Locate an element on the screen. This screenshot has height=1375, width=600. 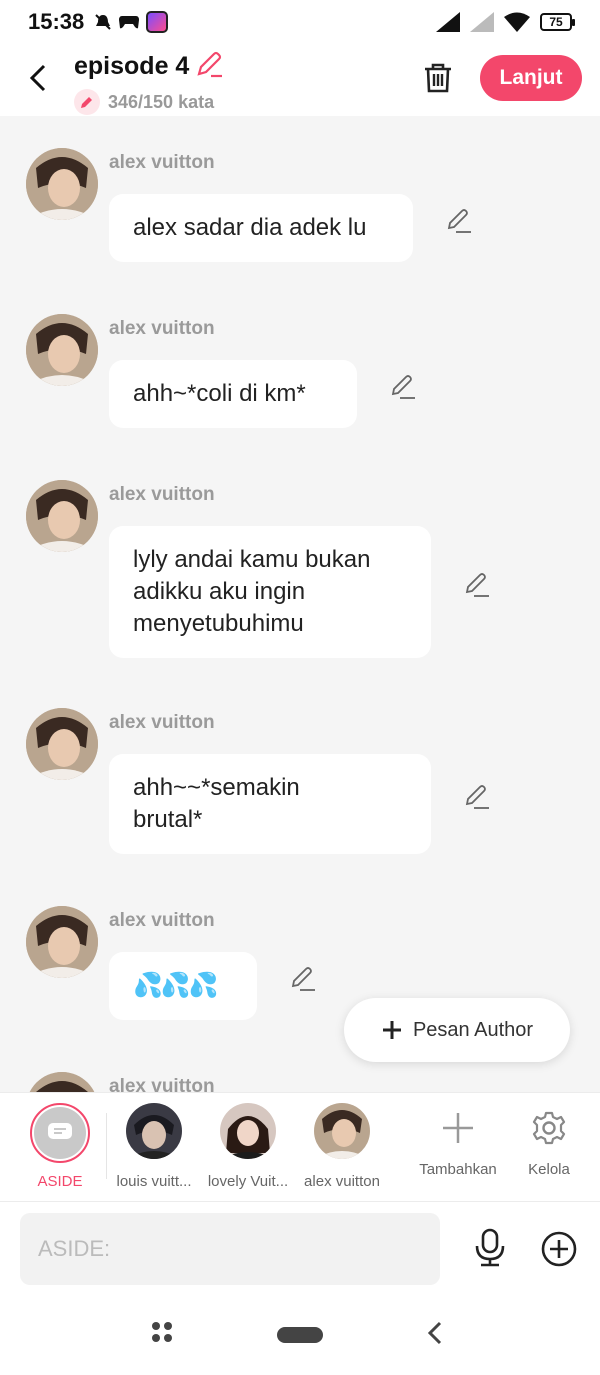
author-message-button: Pesan Author is located at coordinates (457, 1030).